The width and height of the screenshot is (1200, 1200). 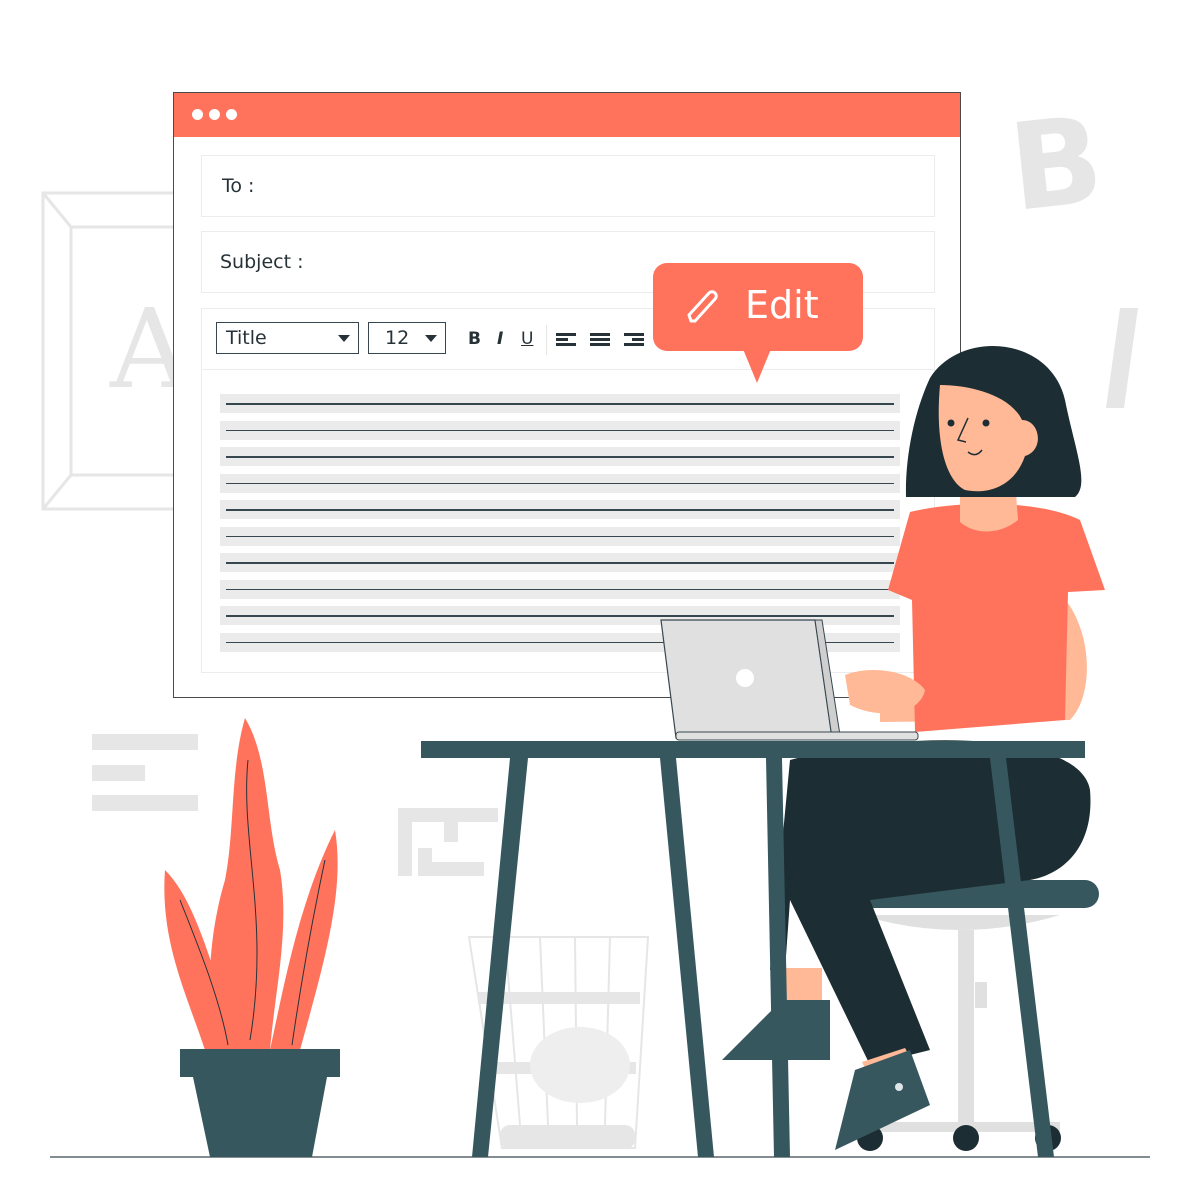 I want to click on plant, so click(x=251, y=884).